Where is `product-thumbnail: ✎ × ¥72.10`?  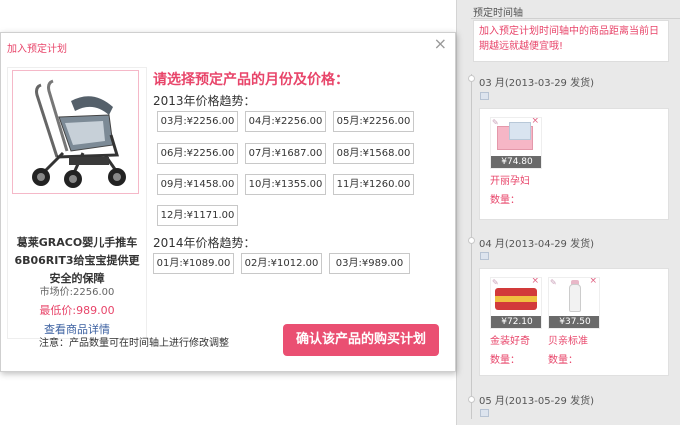 product-thumbnail: ✎ × ¥72.10 is located at coordinates (516, 303).